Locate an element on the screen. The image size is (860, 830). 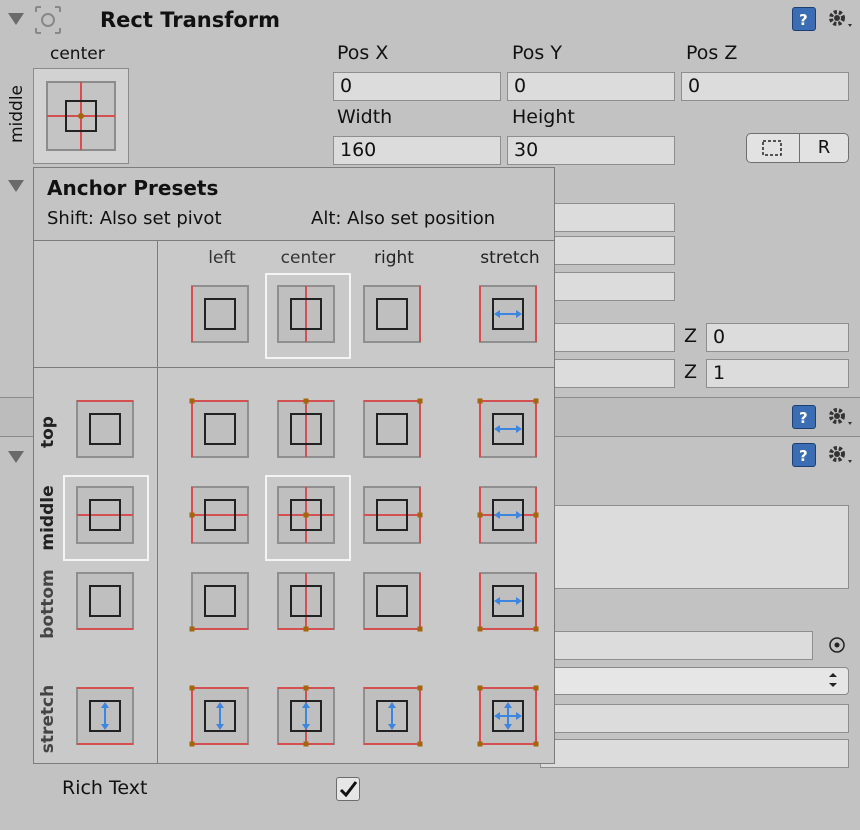
anchor-preset-none-center is located at coordinates (306, 314).